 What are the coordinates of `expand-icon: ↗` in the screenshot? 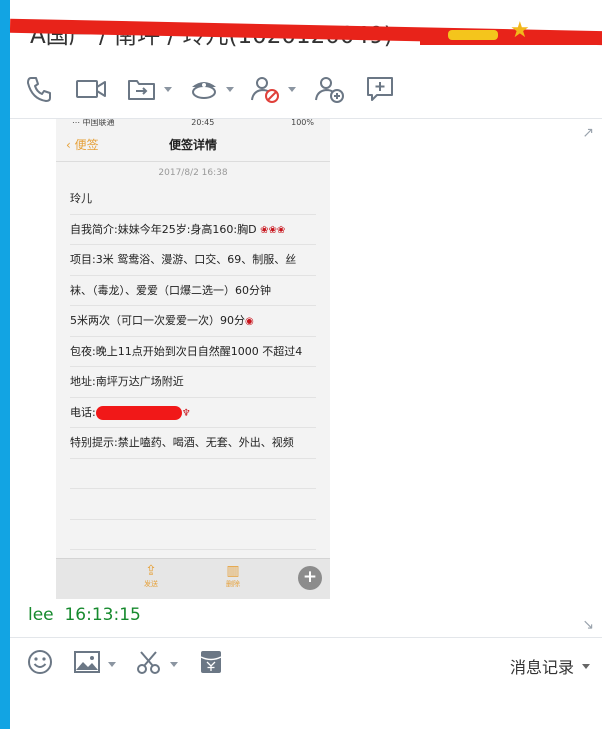 It's located at (588, 133).